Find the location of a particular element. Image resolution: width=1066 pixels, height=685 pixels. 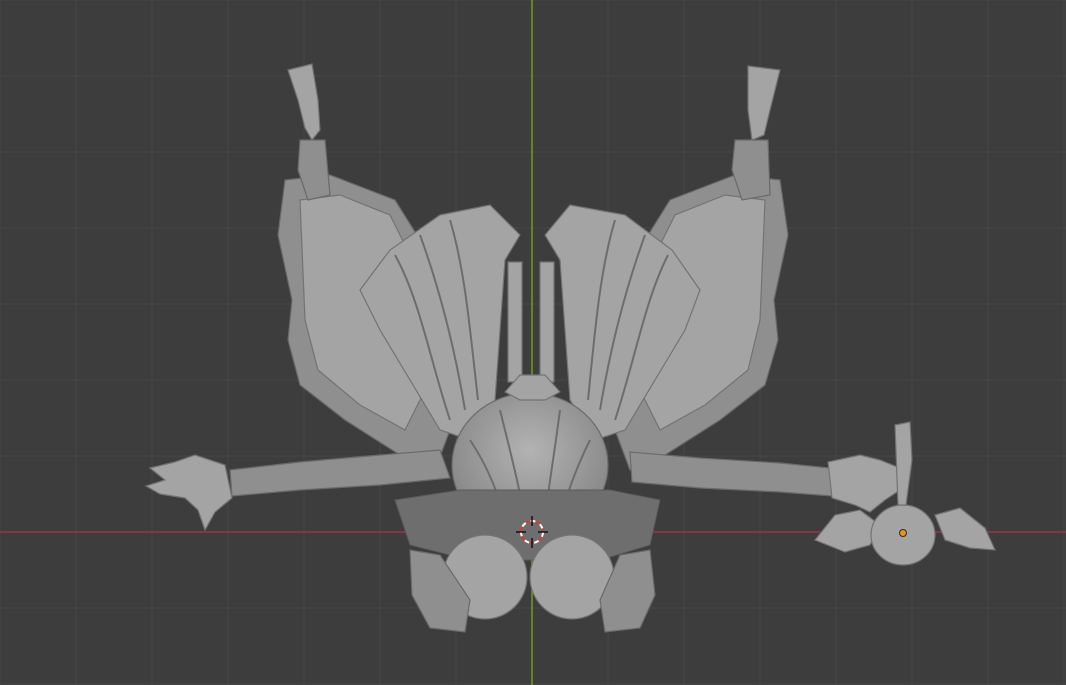

back-fin-right is located at coordinates (547, 322).